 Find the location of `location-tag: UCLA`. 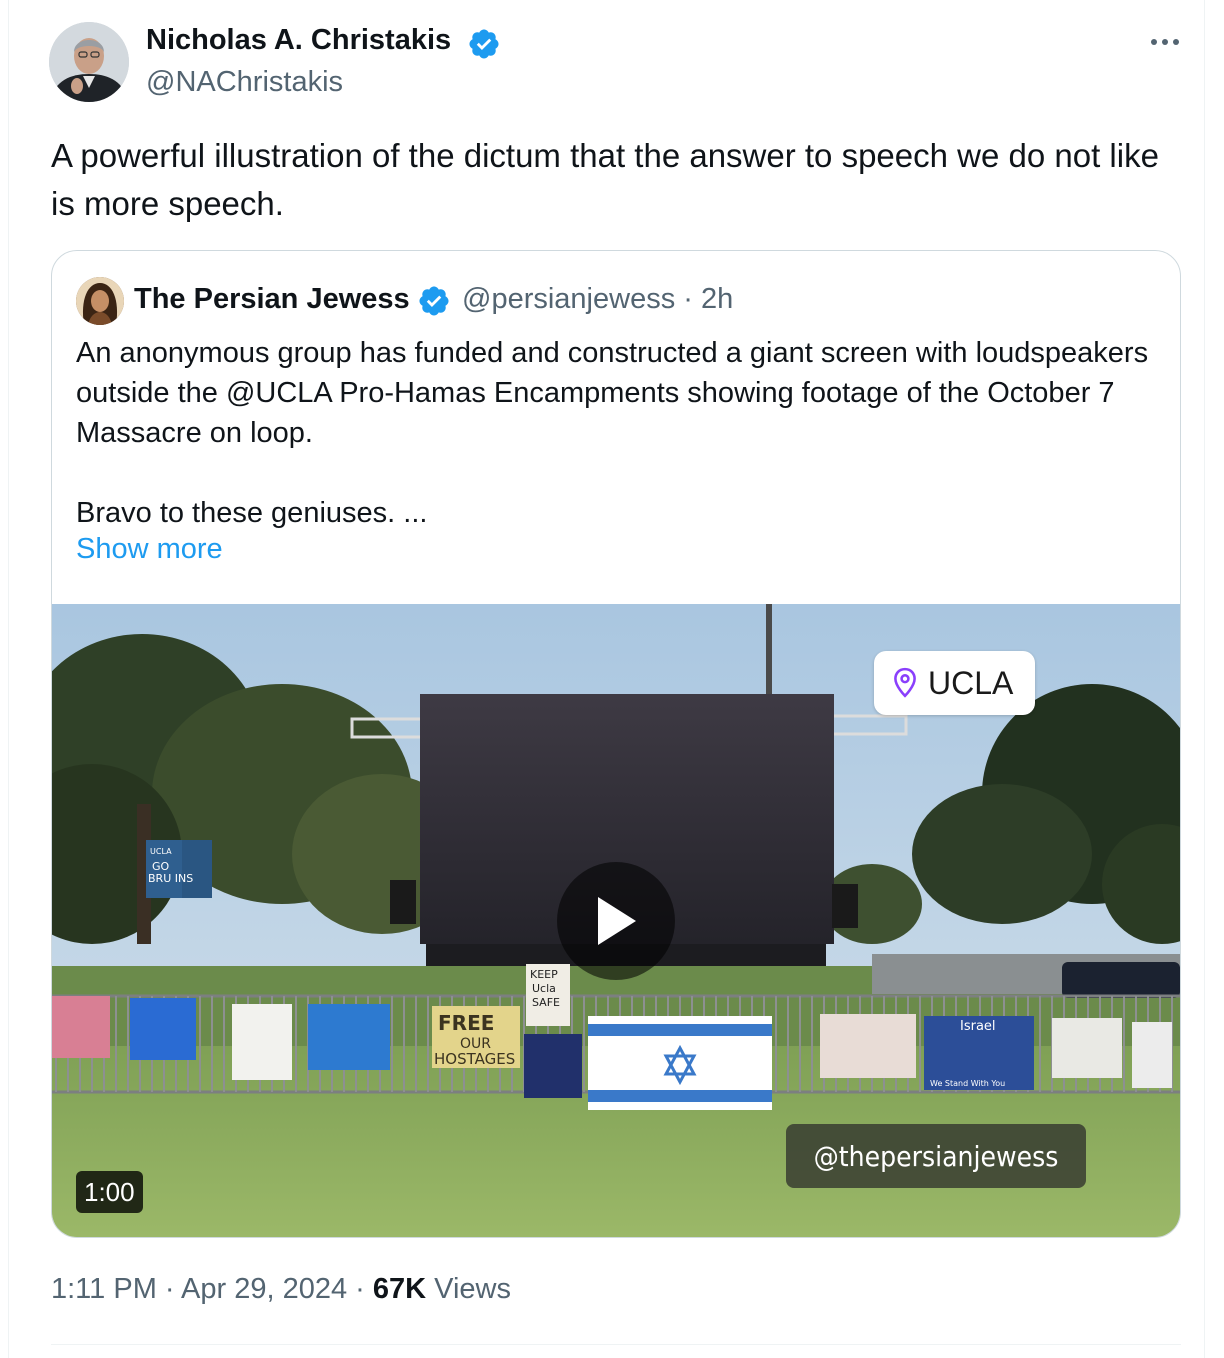

location-tag: UCLA is located at coordinates (955, 683).